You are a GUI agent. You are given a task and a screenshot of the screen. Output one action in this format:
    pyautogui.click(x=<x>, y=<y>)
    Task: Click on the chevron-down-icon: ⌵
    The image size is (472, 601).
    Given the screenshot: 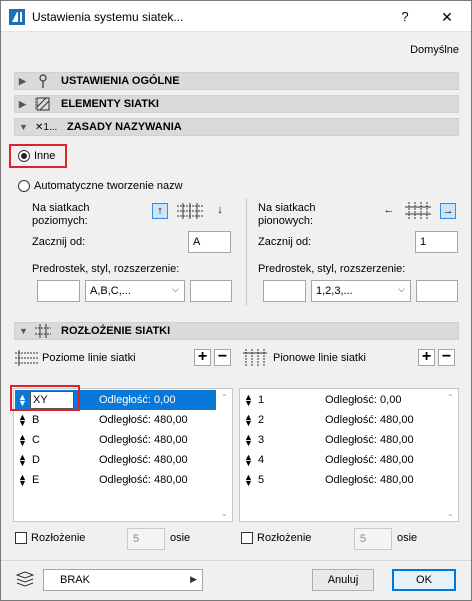 What is the action you would take?
    pyautogui.click(x=175, y=289)
    